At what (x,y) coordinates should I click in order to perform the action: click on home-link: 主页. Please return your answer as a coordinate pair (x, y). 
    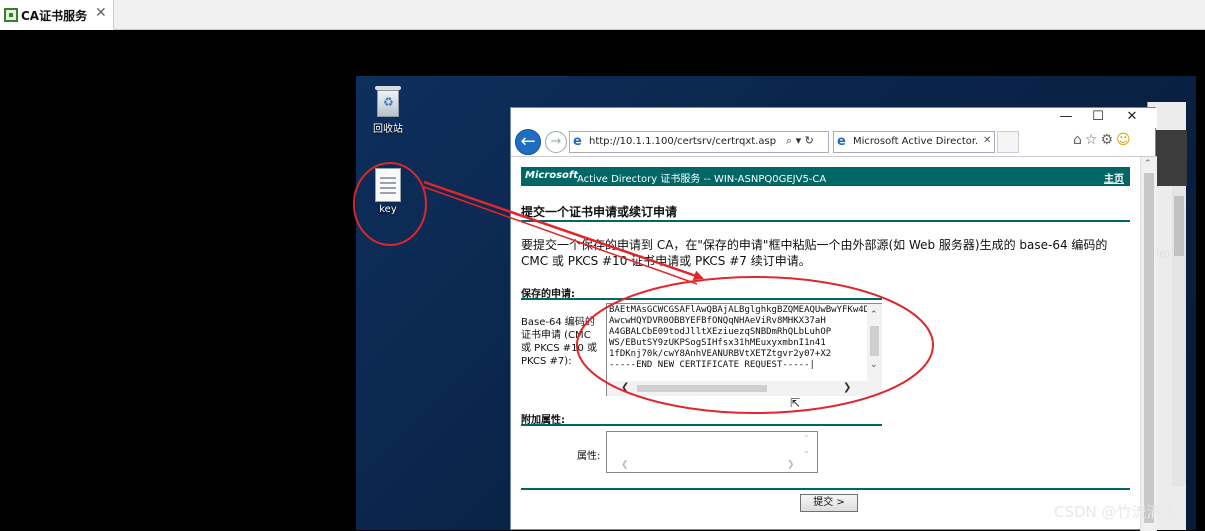
    Looking at the image, I should click on (1114, 177).